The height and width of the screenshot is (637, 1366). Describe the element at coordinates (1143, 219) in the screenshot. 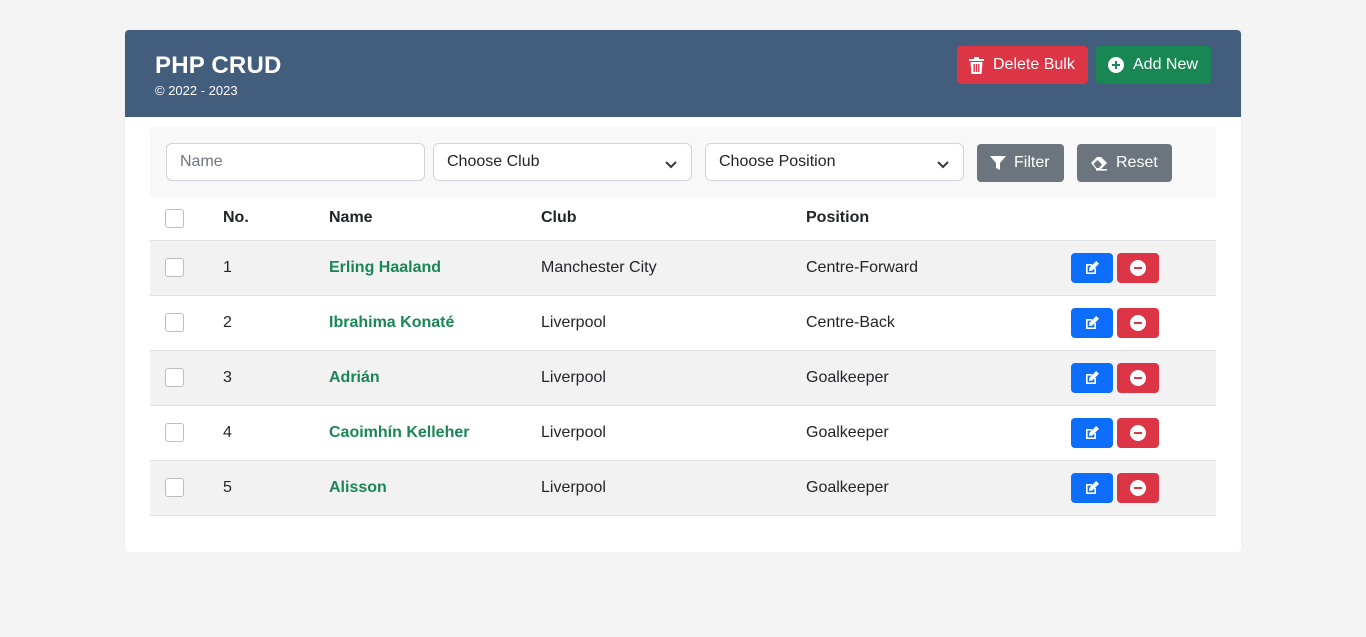

I see `column-header-actions` at that location.